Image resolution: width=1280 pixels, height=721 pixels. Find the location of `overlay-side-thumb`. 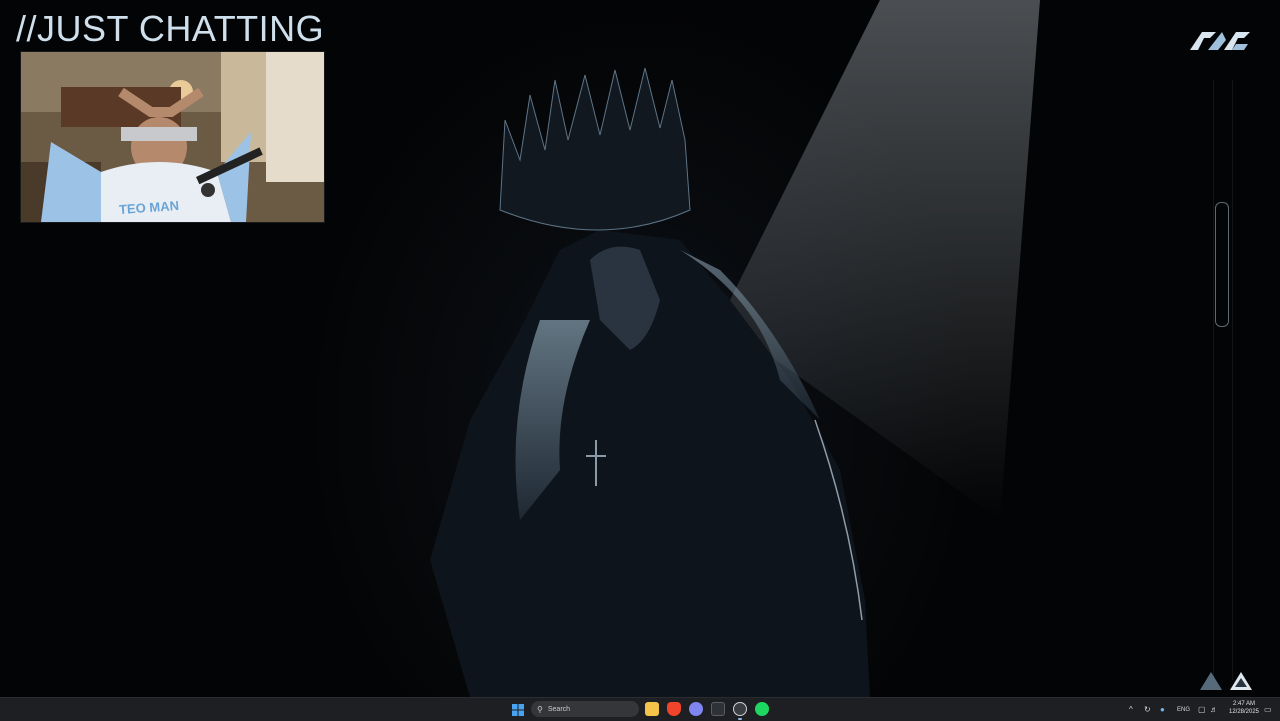

overlay-side-thumb is located at coordinates (1222, 264).